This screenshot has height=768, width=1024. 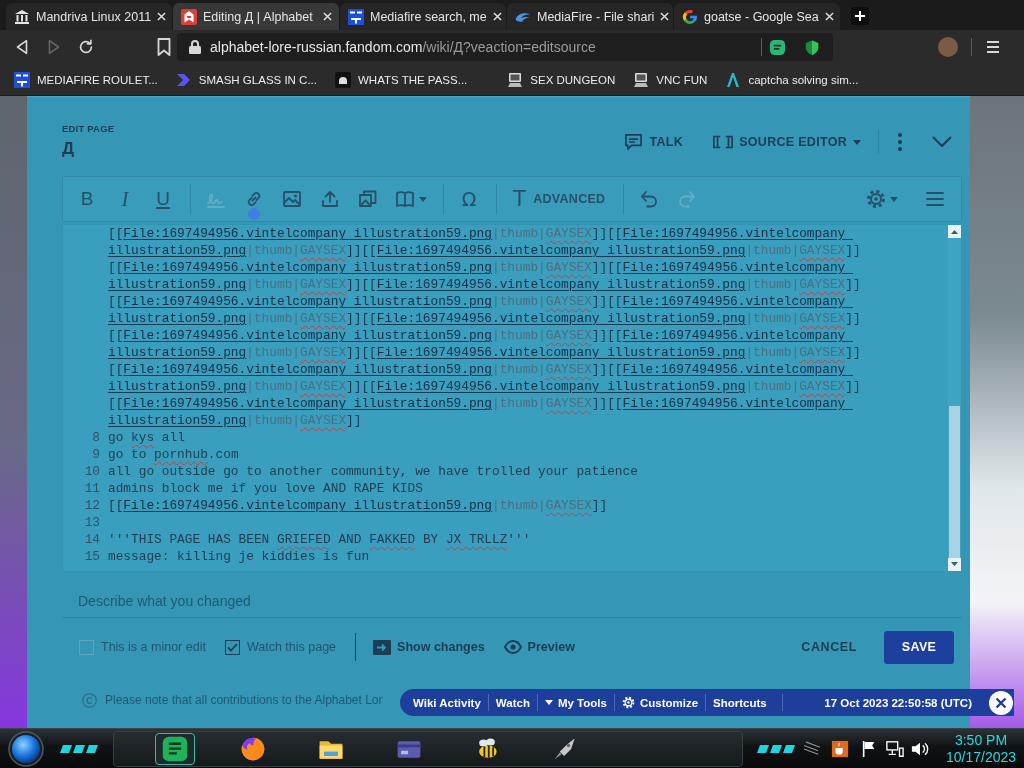 I want to click on dome-tile-icon, so click(x=343, y=79).